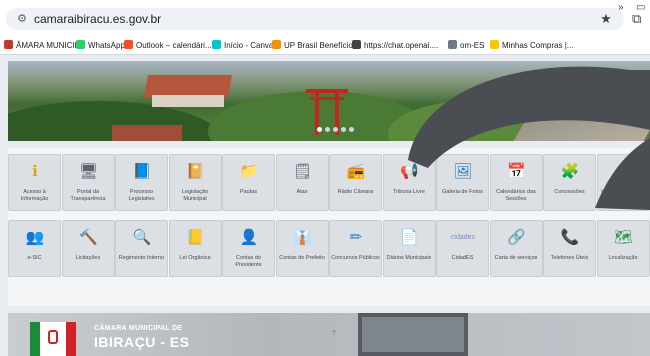 The height and width of the screenshot is (356, 650). I want to click on service-tile: 🖥 Portal da Transparência, so click(88, 182).